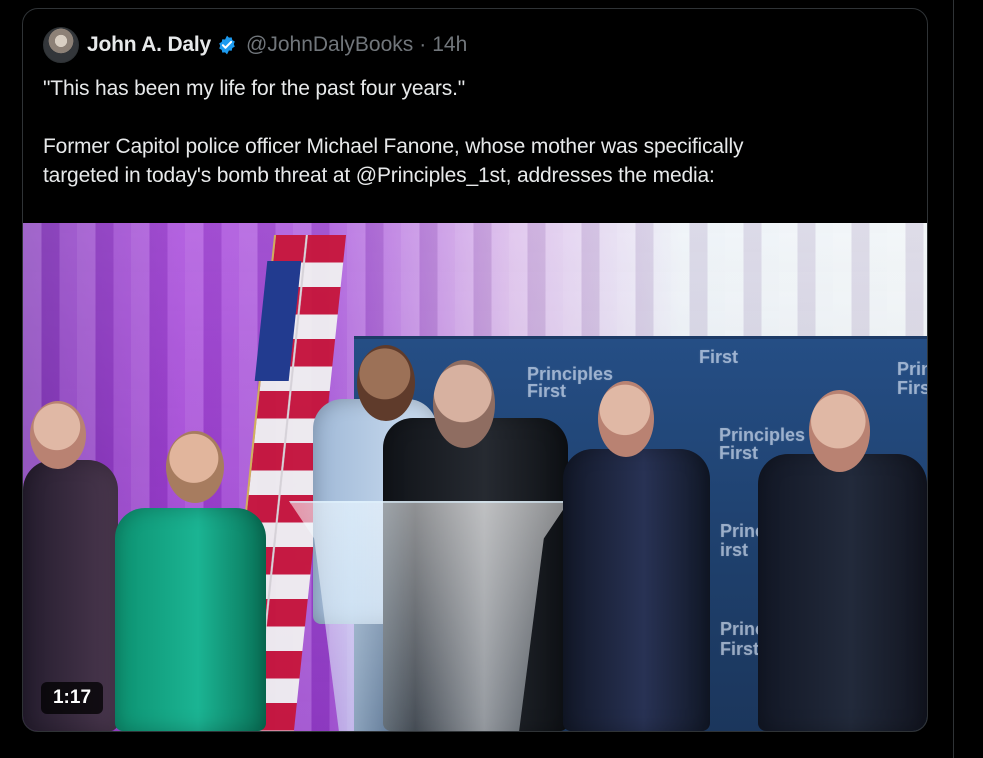  I want to click on backdrop-logo-text: Princi, so click(912, 369).